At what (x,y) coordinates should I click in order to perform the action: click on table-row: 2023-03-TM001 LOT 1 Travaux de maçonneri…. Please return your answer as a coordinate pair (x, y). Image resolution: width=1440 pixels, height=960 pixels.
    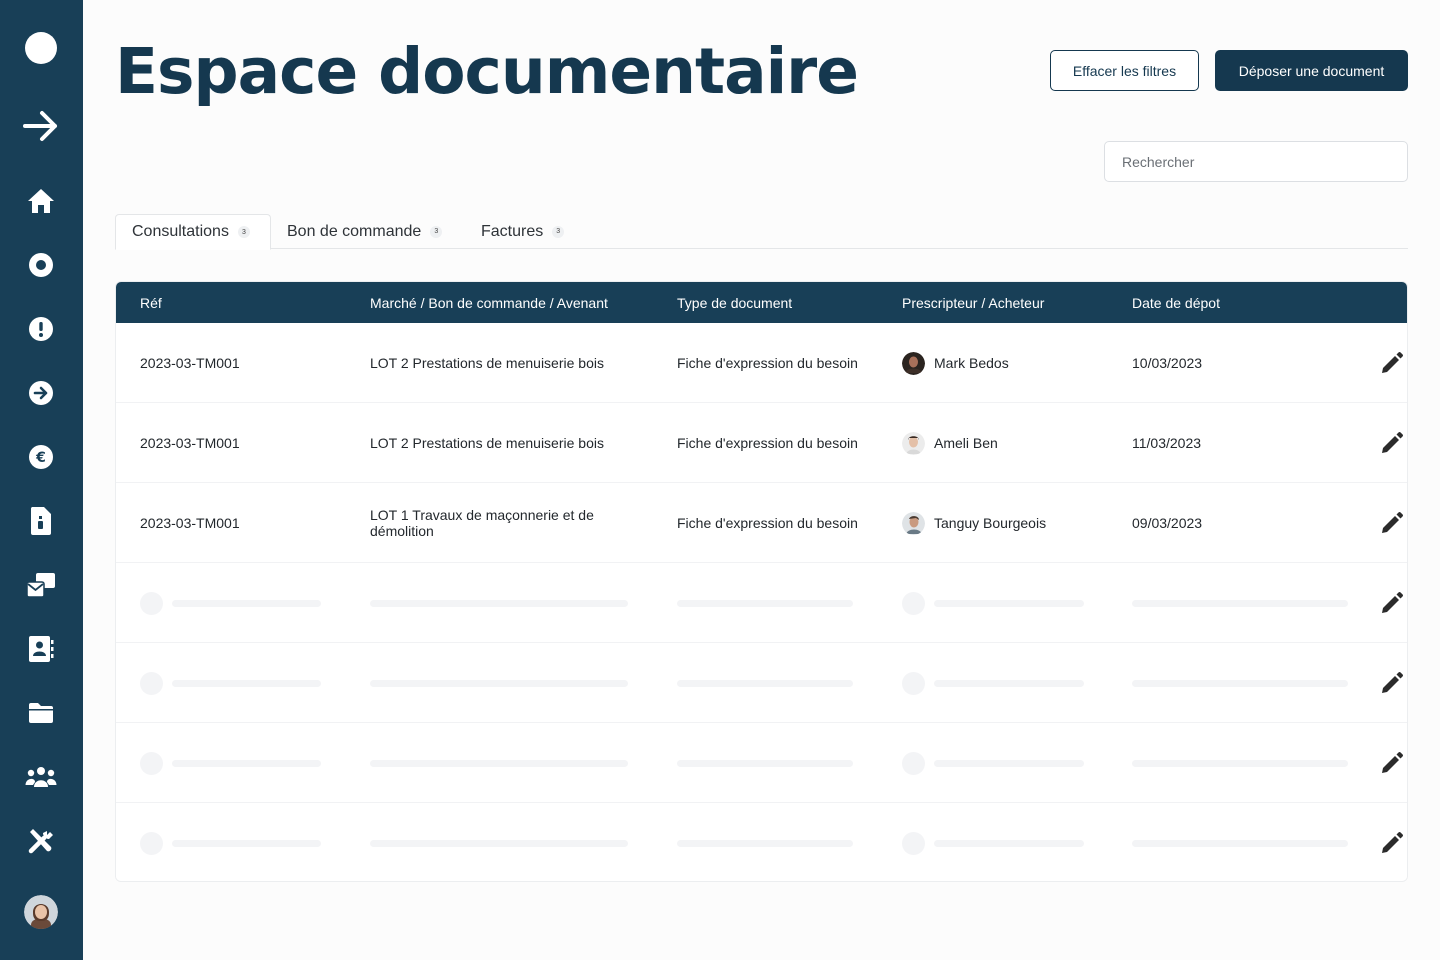
    Looking at the image, I should click on (761, 523).